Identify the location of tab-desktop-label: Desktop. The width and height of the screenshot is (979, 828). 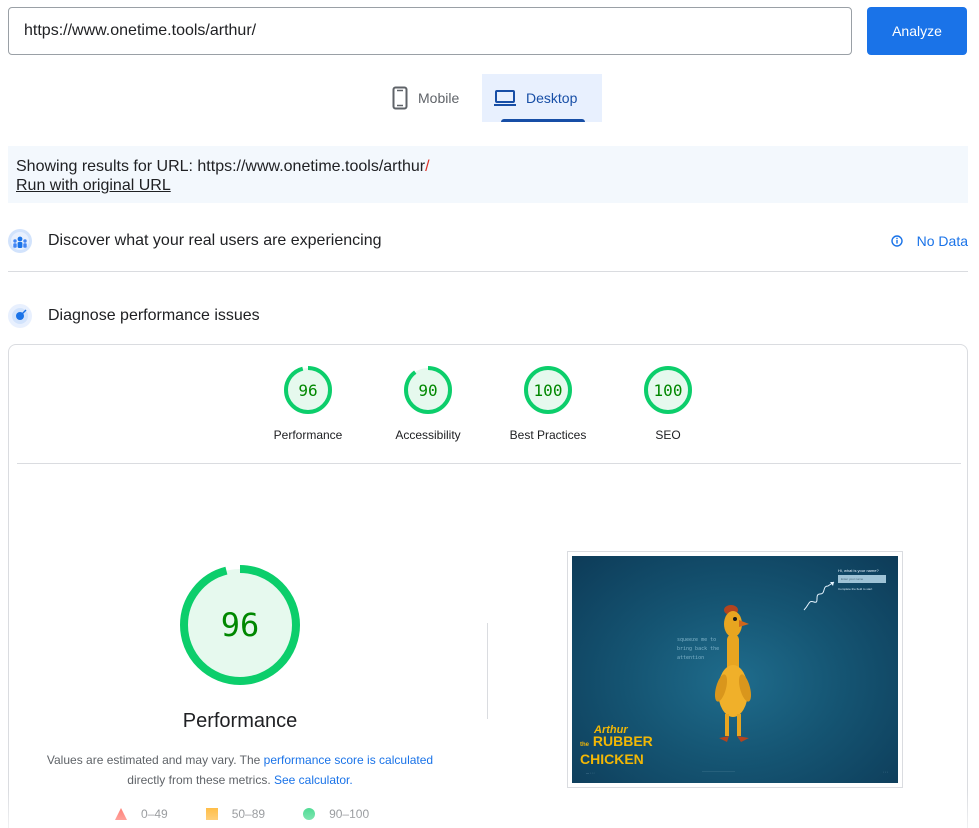
(552, 98).